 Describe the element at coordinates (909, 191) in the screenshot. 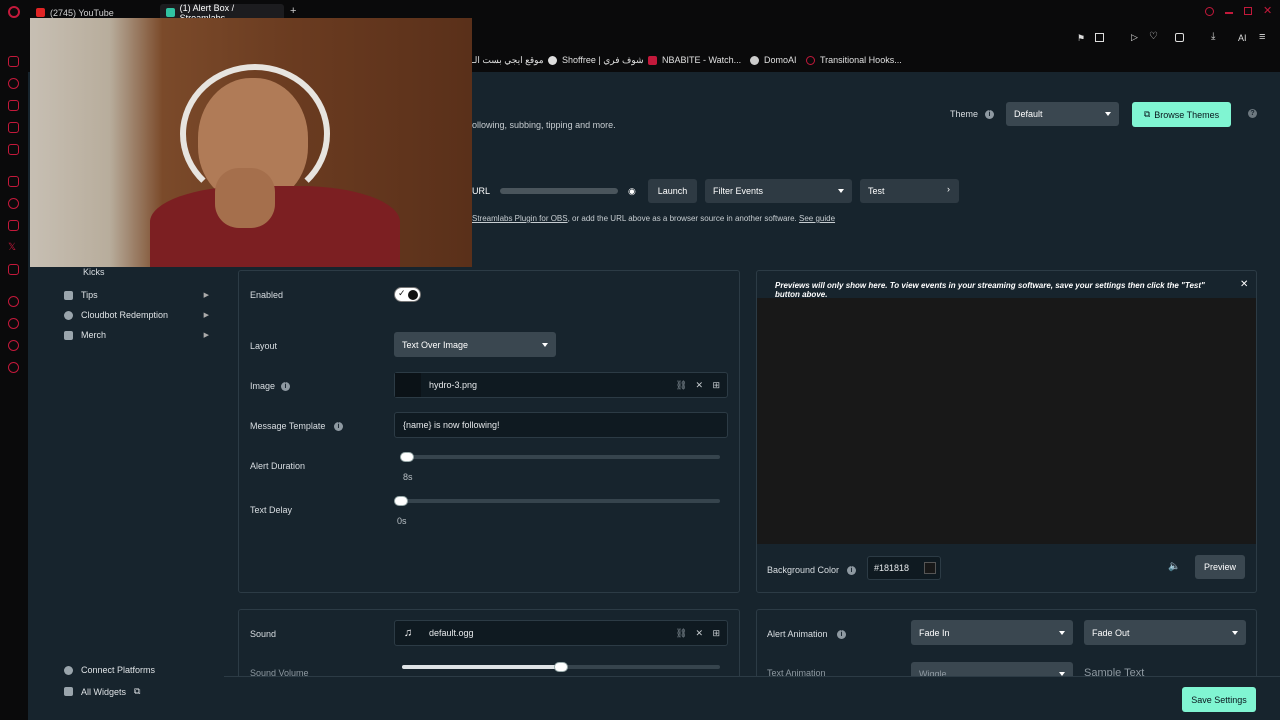

I see `test-button: Test ›` at that location.